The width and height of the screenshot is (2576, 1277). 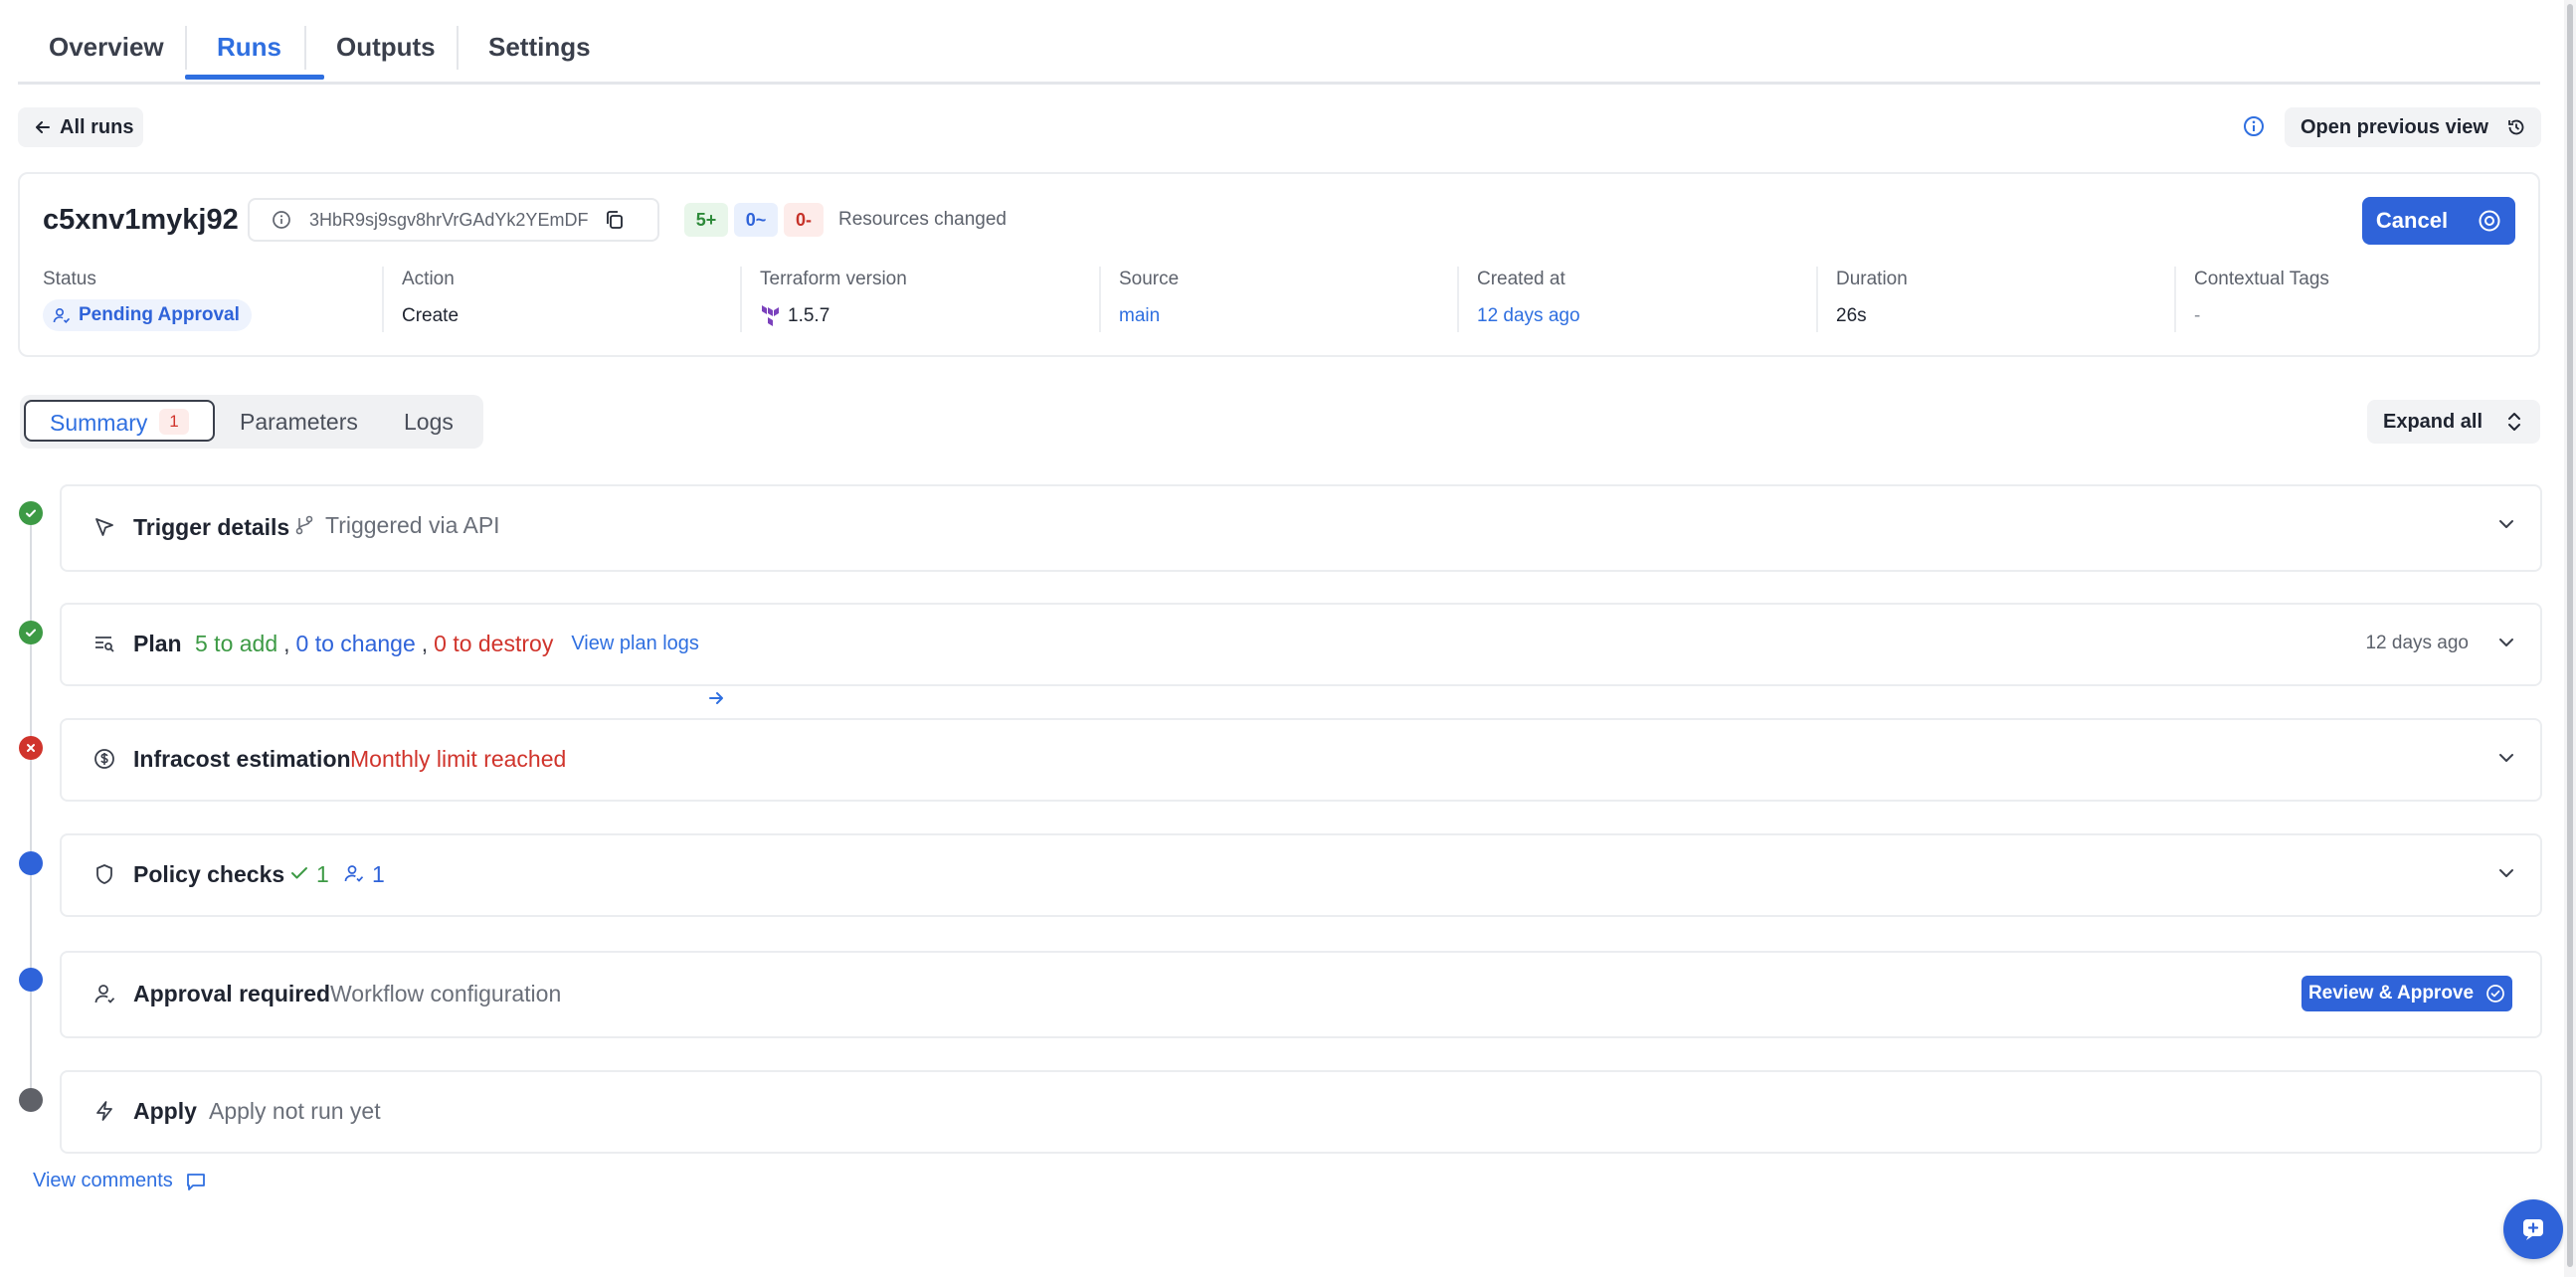 I want to click on run-name: c5xnv1mykj92, so click(x=141, y=220).